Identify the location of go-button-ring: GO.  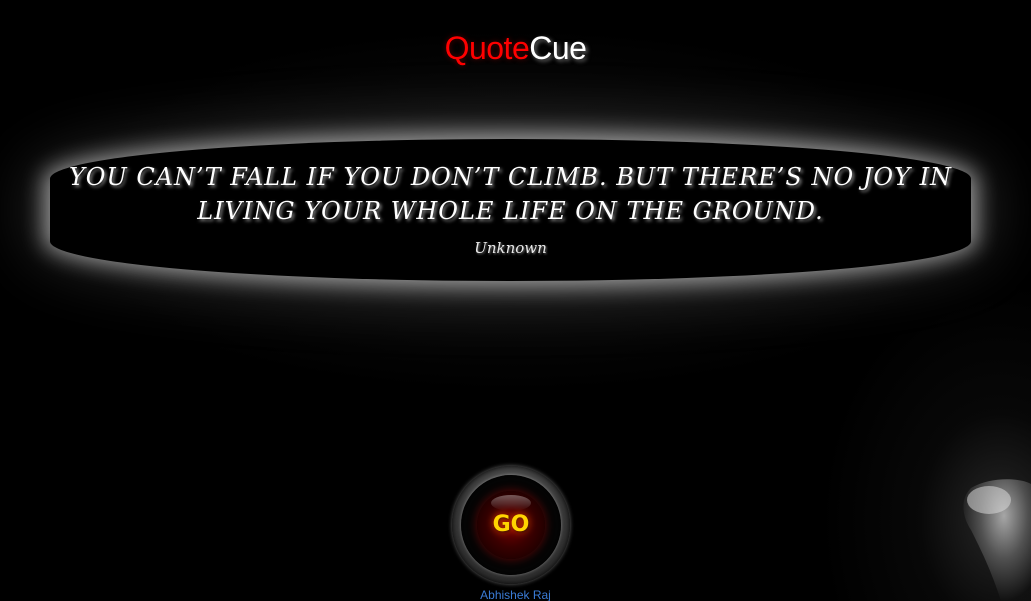
(511, 525).